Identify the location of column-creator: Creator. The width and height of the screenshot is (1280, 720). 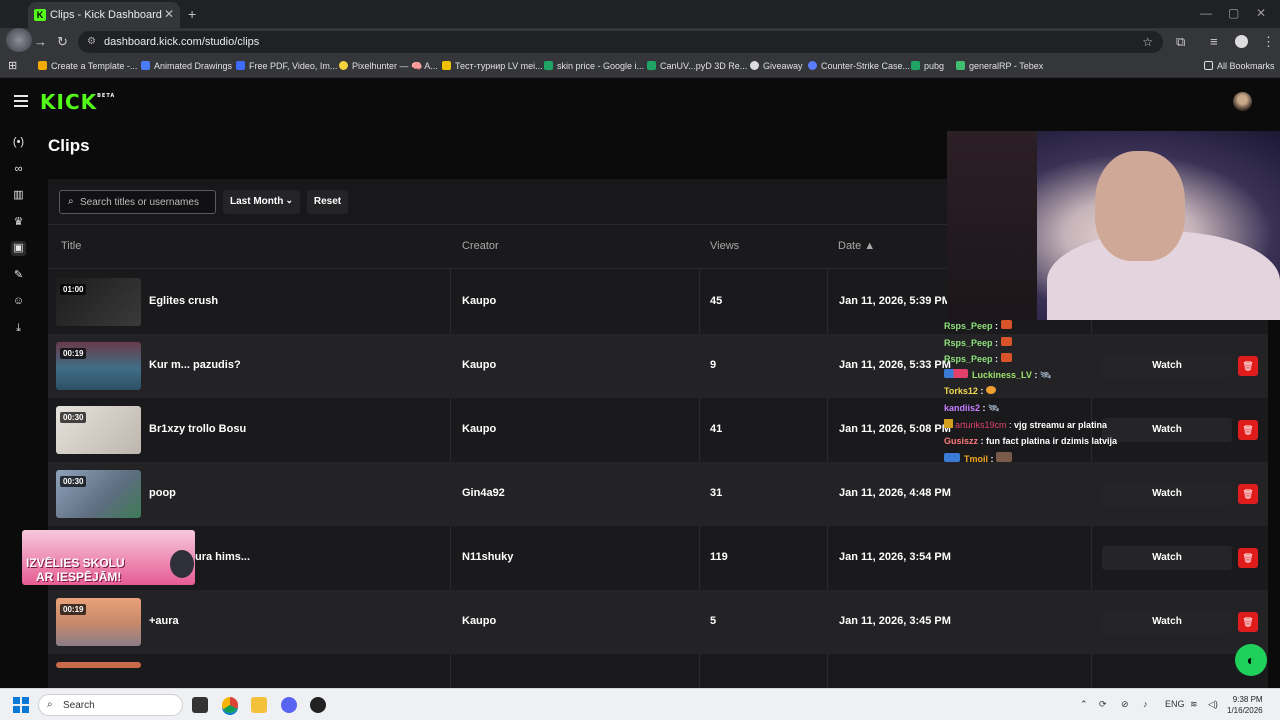
(480, 246).